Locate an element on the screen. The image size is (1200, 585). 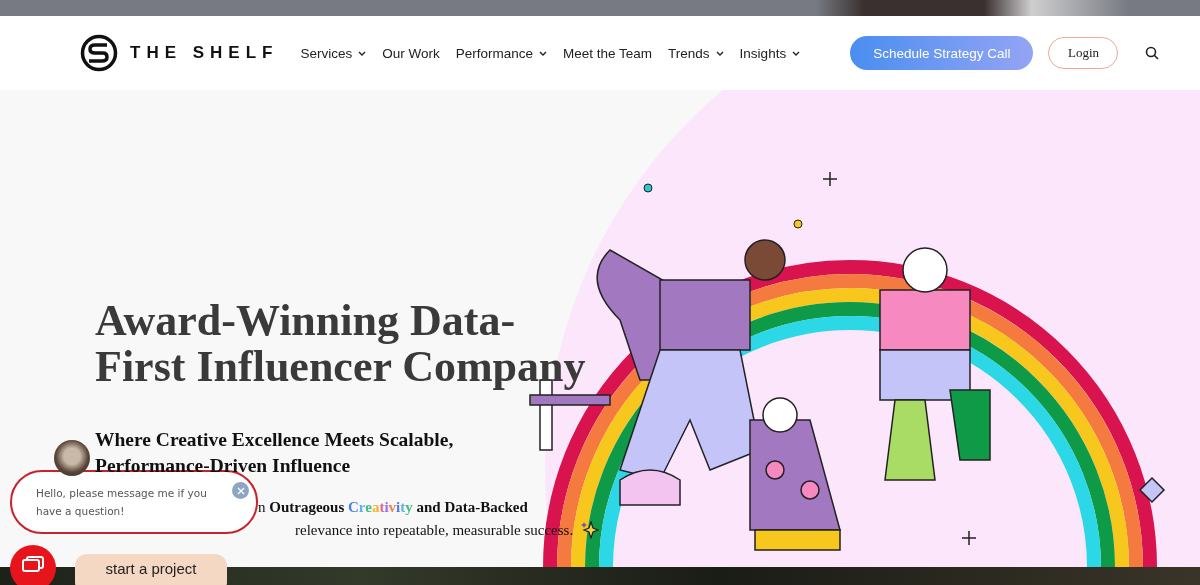
chat-message: Hello, please message me if you have a question! is located at coordinates (122, 502).